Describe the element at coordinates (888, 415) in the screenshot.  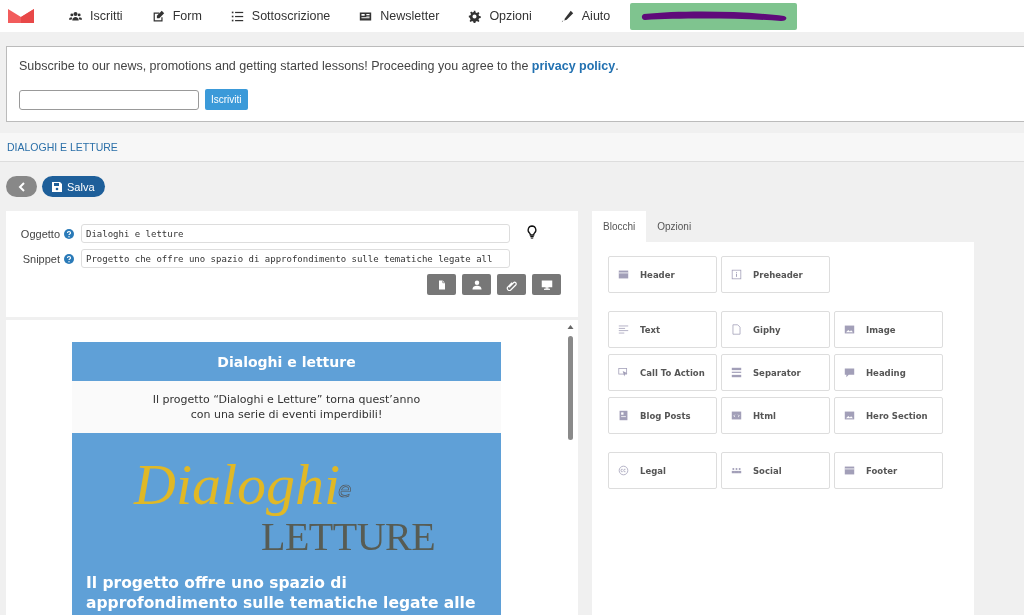
I see `block-tile: Hero Section` at that location.